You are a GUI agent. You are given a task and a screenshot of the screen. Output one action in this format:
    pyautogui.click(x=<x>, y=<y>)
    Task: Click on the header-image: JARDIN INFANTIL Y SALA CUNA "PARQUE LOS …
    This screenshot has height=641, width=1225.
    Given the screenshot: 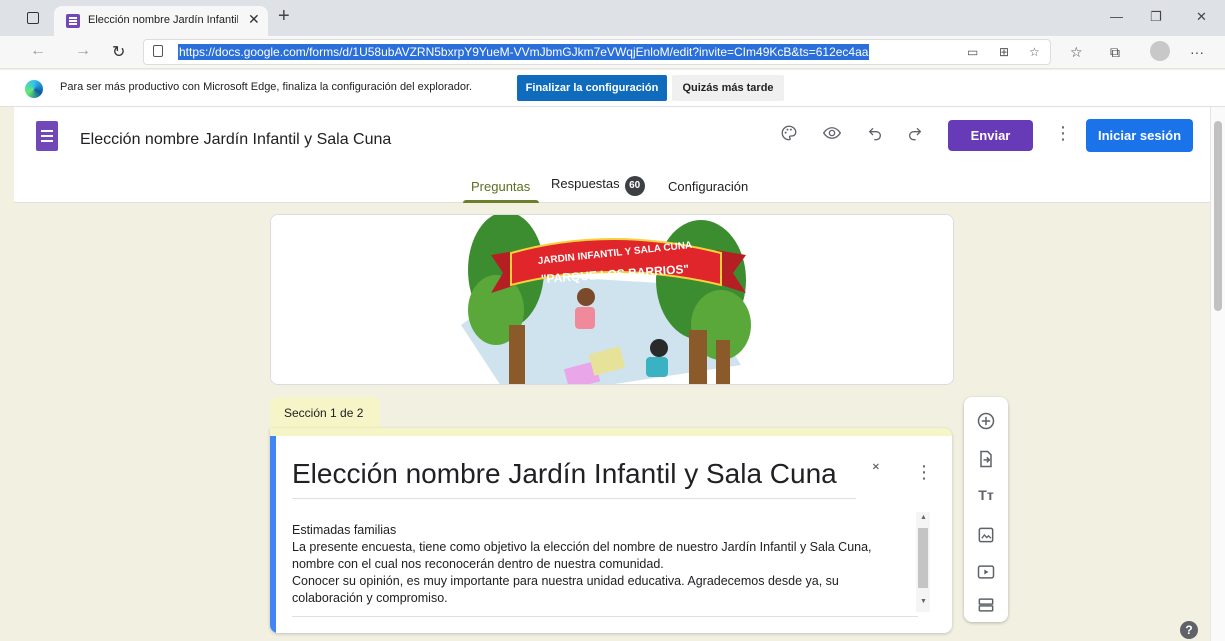 What is the action you would take?
    pyautogui.click(x=612, y=299)
    